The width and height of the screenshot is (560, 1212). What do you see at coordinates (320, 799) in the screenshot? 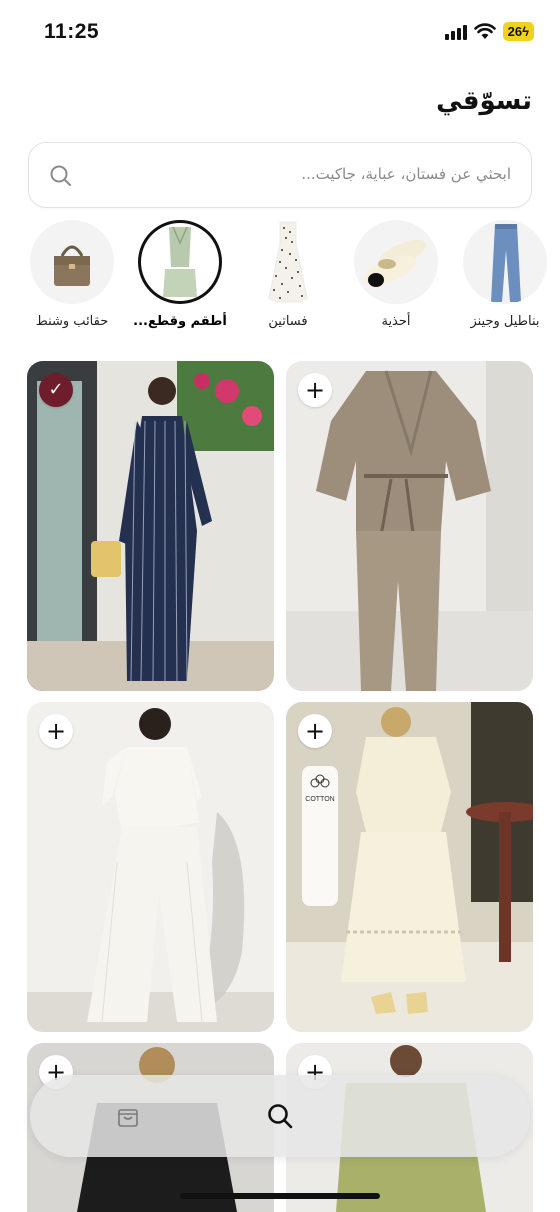
I see `cotton-badge-label: COTTON` at bounding box center [320, 799].